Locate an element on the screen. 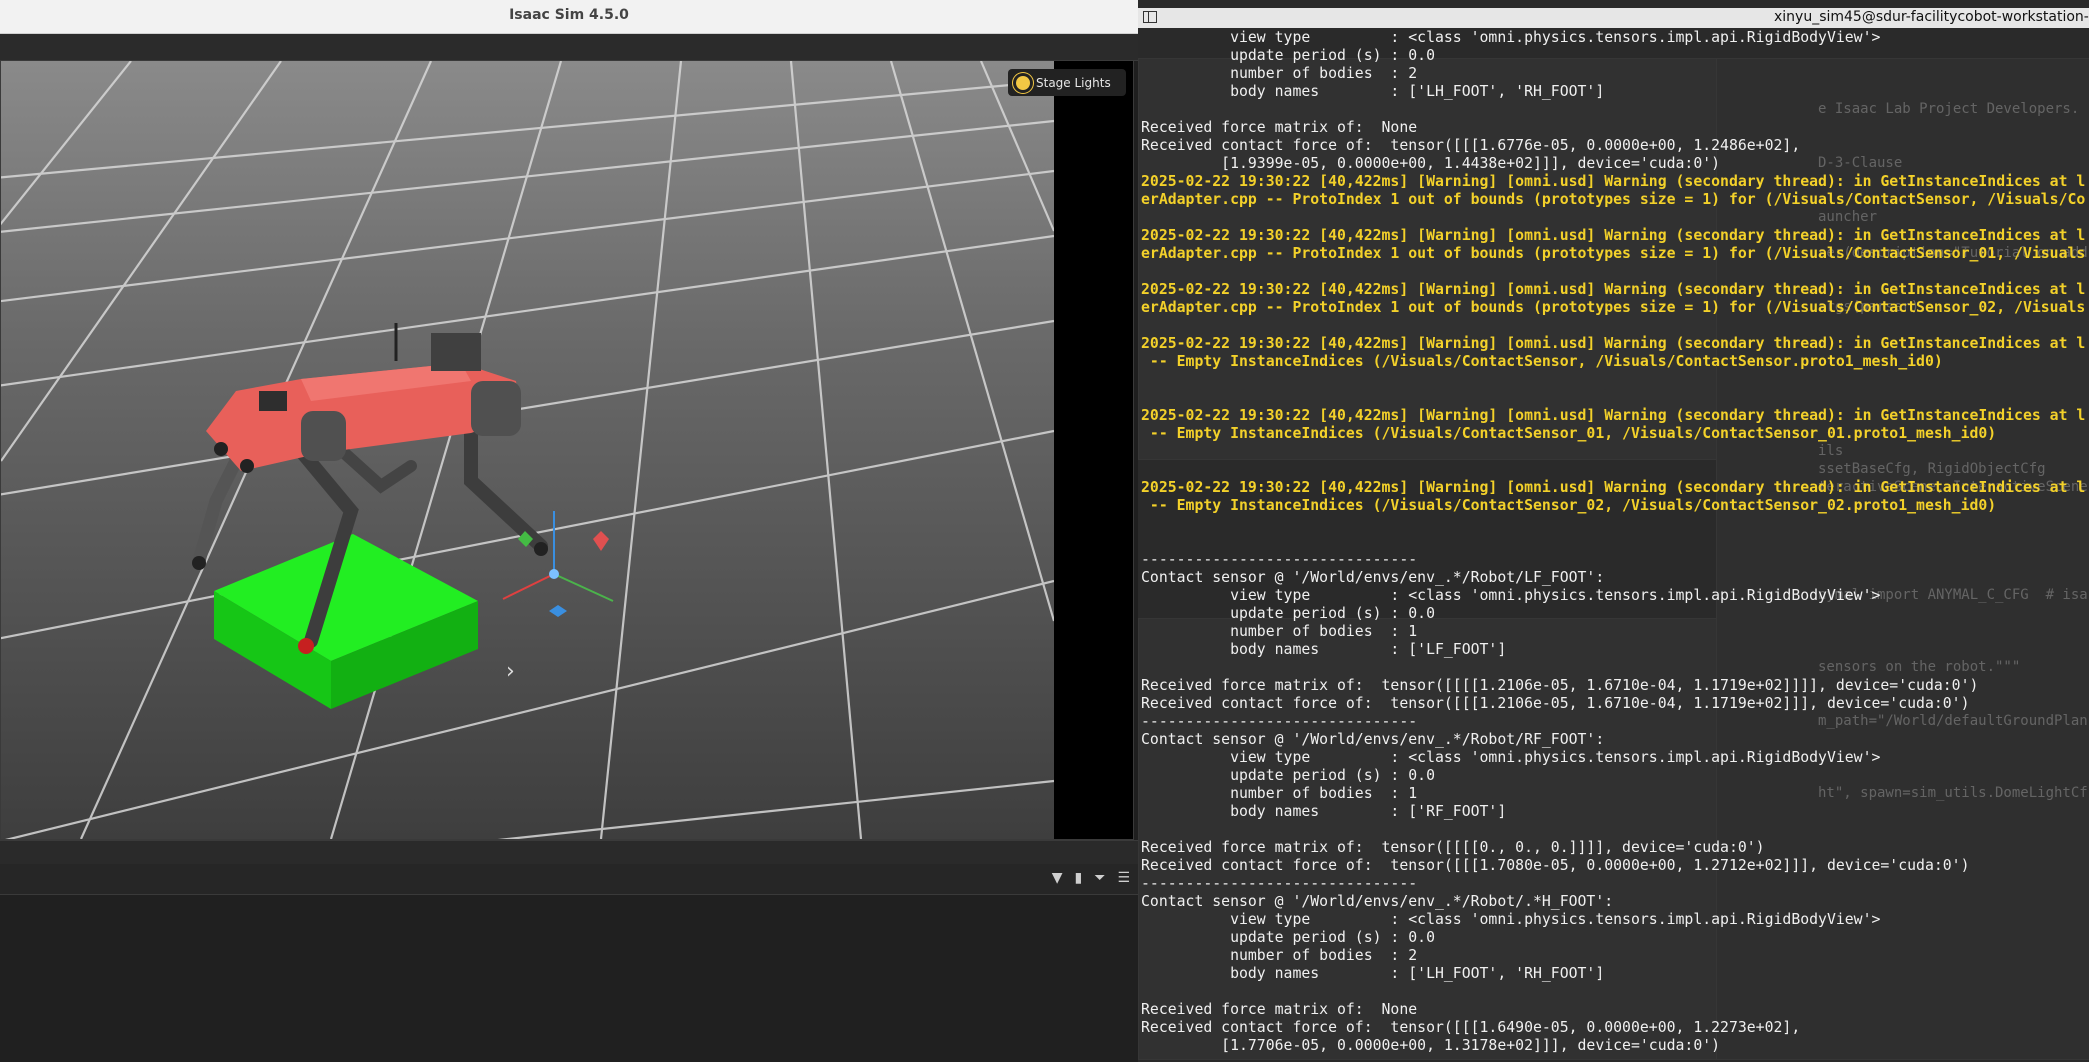  terminal-line: body names : ['LF_FOOT'] is located at coordinates (1324, 649).